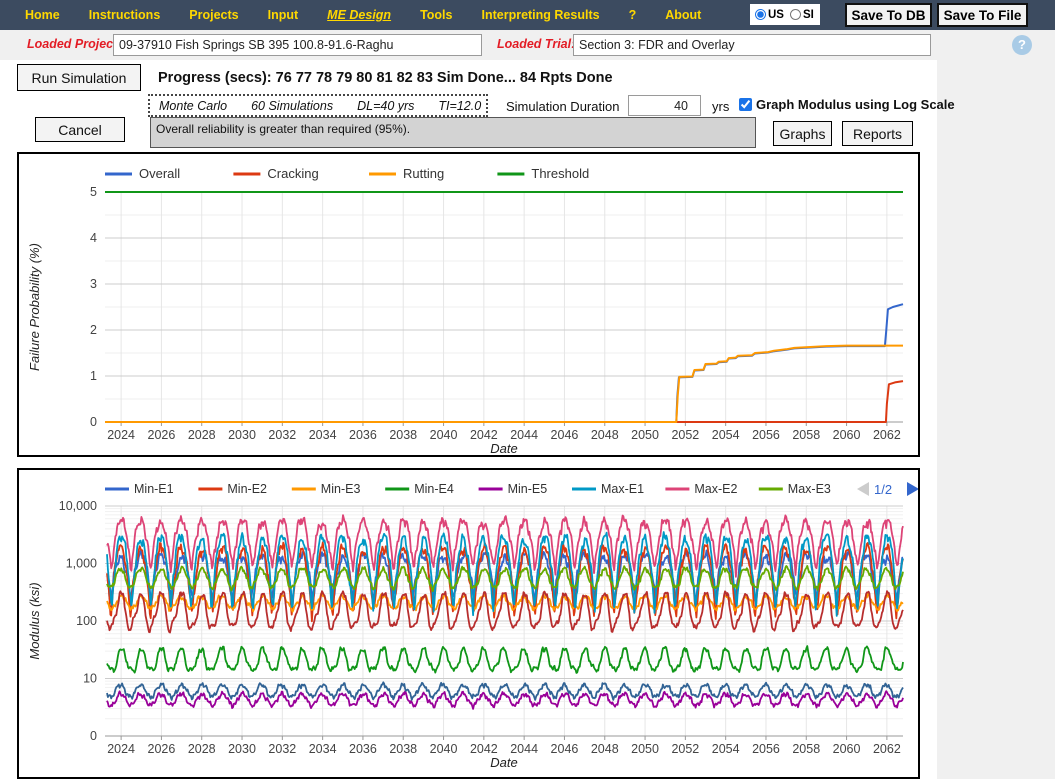 The width and height of the screenshot is (1055, 779). Describe the element at coordinates (419, 489) in the screenshot. I see `legend-item-min-e4: Min-E4` at that location.